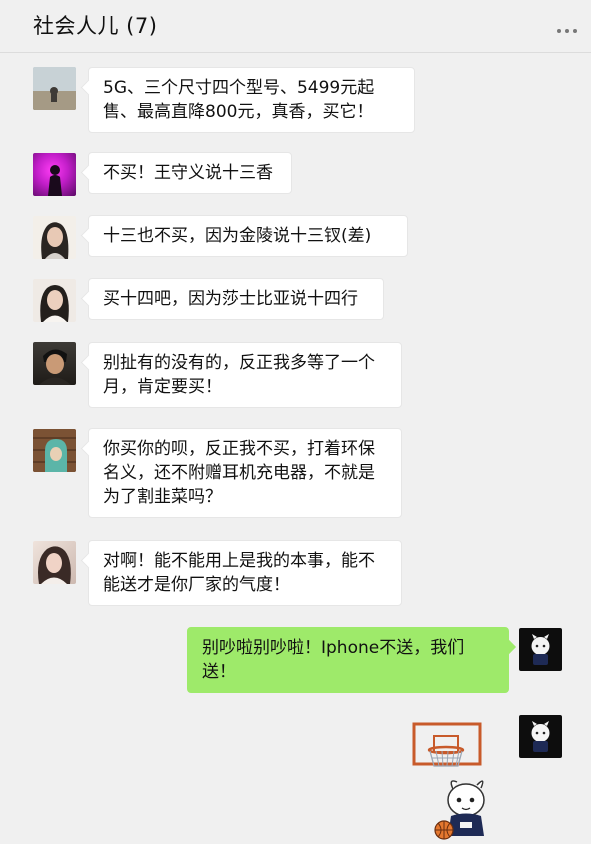 The width and height of the screenshot is (591, 844). I want to click on chat-header: 社会人儿 (7), so click(295, 26).